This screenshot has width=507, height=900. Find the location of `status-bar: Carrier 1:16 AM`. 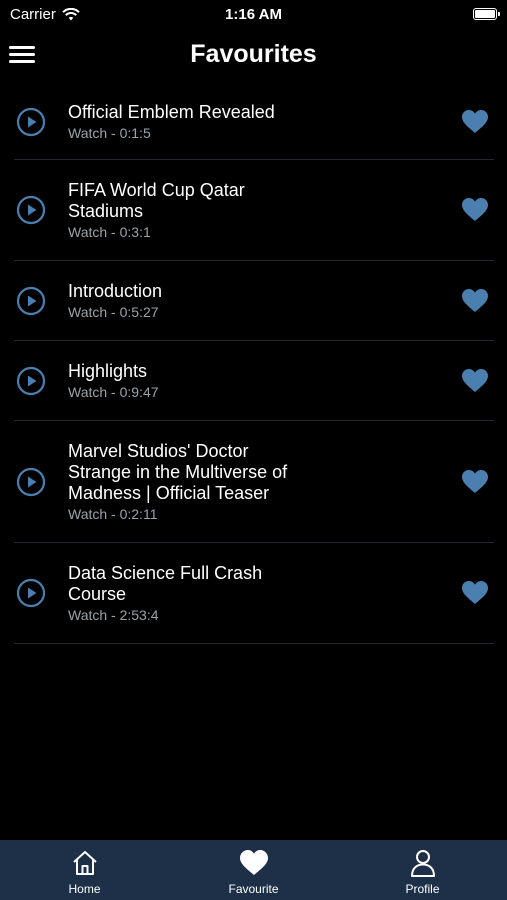

status-bar: Carrier 1:16 AM is located at coordinates (253, 14).